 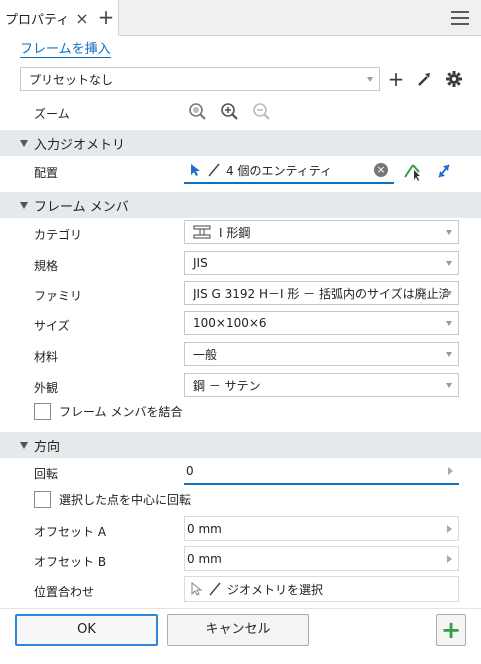 What do you see at coordinates (46, 474) in the screenshot?
I see `rotation-label: 回転` at bounding box center [46, 474].